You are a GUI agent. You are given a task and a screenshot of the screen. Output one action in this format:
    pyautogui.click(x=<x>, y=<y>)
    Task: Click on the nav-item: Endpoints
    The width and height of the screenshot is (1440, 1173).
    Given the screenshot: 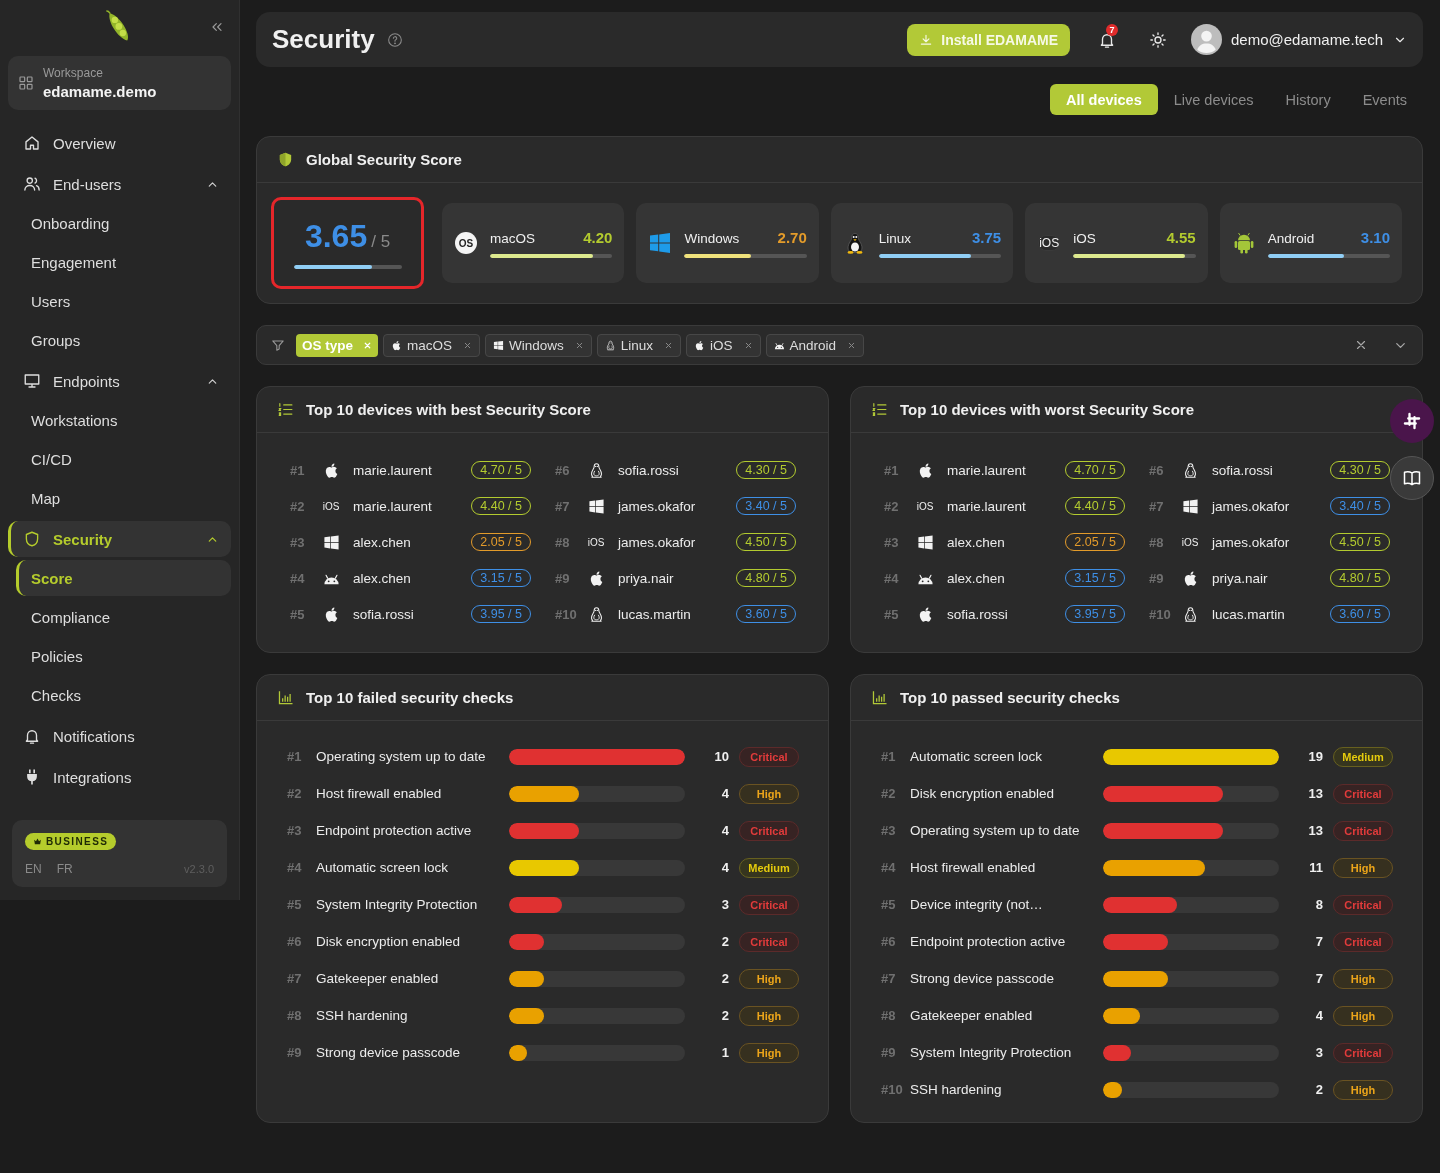 What is the action you would take?
    pyautogui.click(x=119, y=381)
    